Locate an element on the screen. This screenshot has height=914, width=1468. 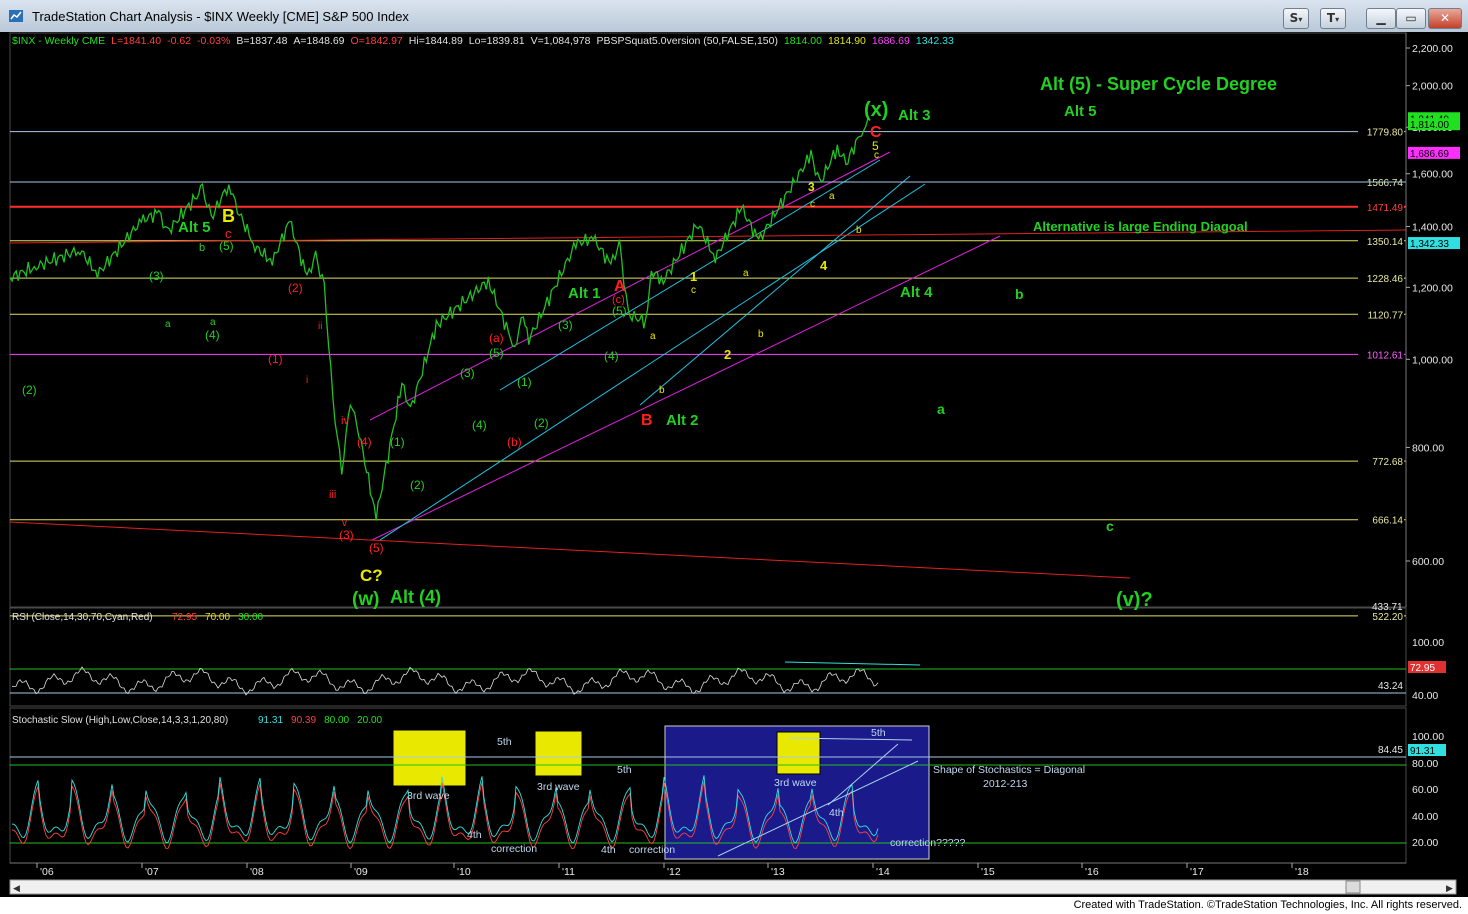
stoch-tick-label: 20.00 is located at coordinates (1425, 843).